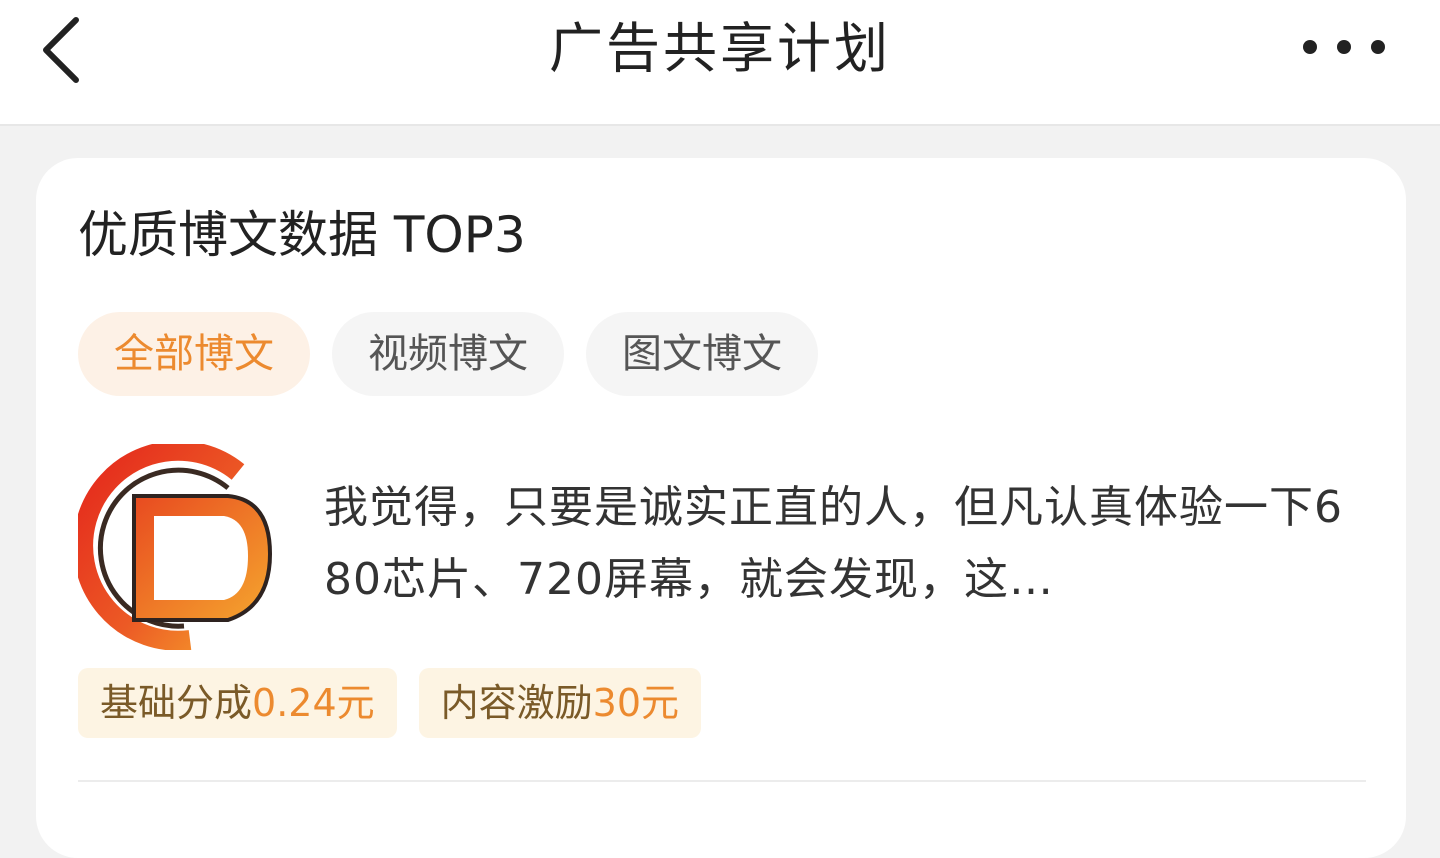  I want to click on card-title: 优质博文数据 TOP3, so click(302, 235).